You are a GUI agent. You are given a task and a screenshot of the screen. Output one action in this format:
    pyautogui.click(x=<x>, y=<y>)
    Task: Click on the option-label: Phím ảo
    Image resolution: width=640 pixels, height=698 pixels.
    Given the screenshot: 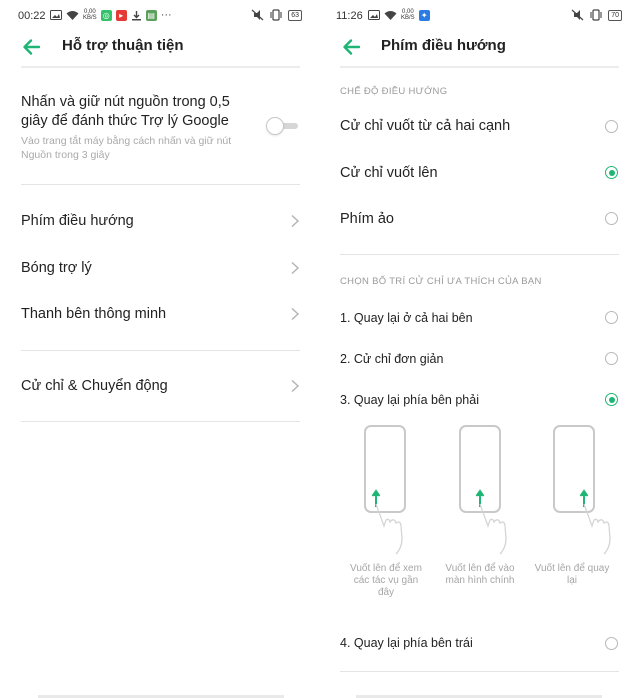 What is the action you would take?
    pyautogui.click(x=367, y=219)
    